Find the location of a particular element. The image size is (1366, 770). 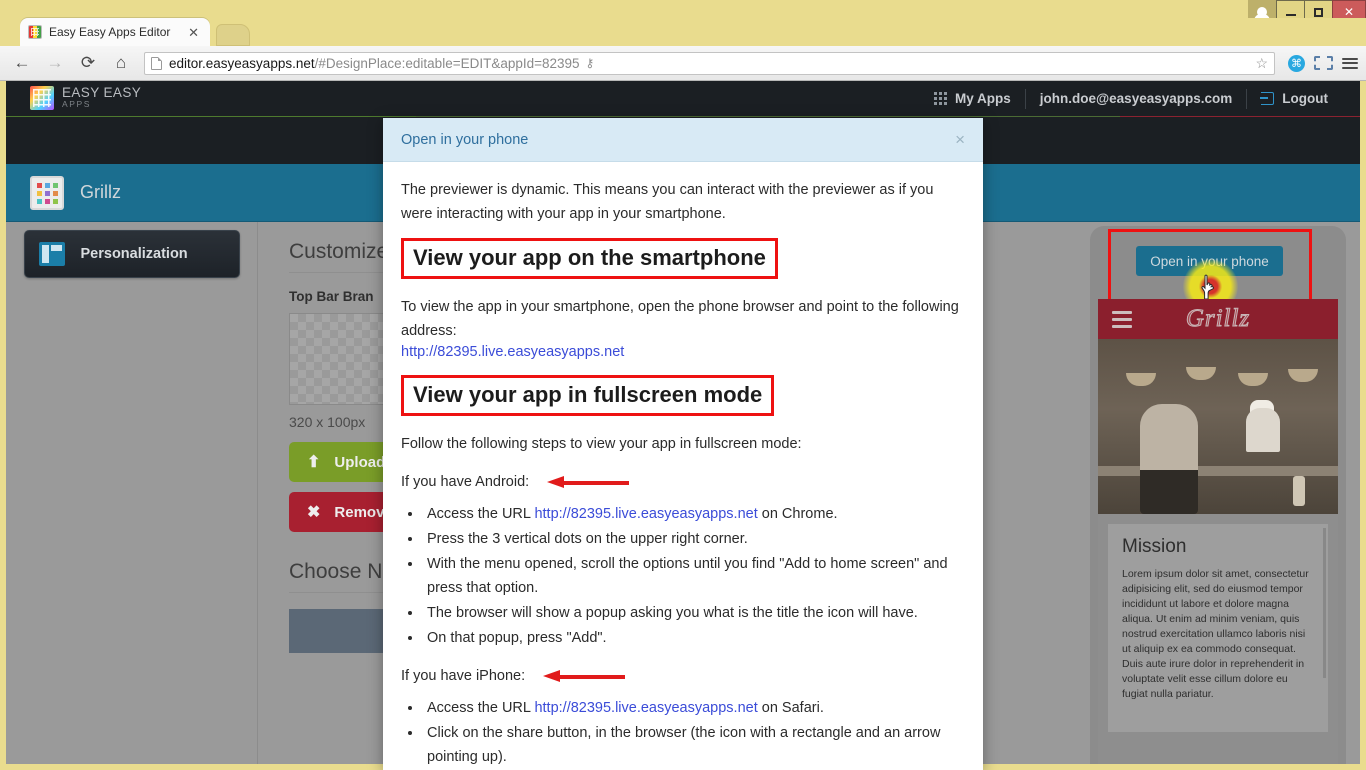

list-item: On that popup, press "Add". is located at coordinates (694, 638).